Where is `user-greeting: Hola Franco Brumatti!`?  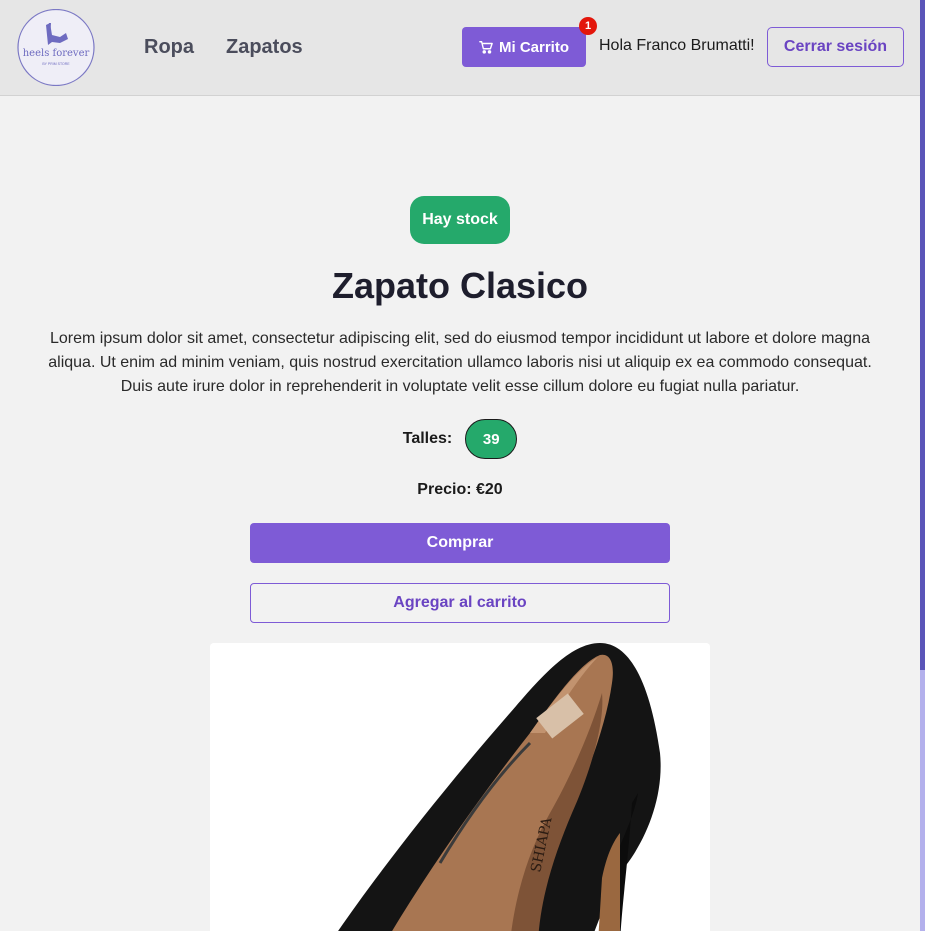
user-greeting: Hola Franco Brumatti! is located at coordinates (677, 45).